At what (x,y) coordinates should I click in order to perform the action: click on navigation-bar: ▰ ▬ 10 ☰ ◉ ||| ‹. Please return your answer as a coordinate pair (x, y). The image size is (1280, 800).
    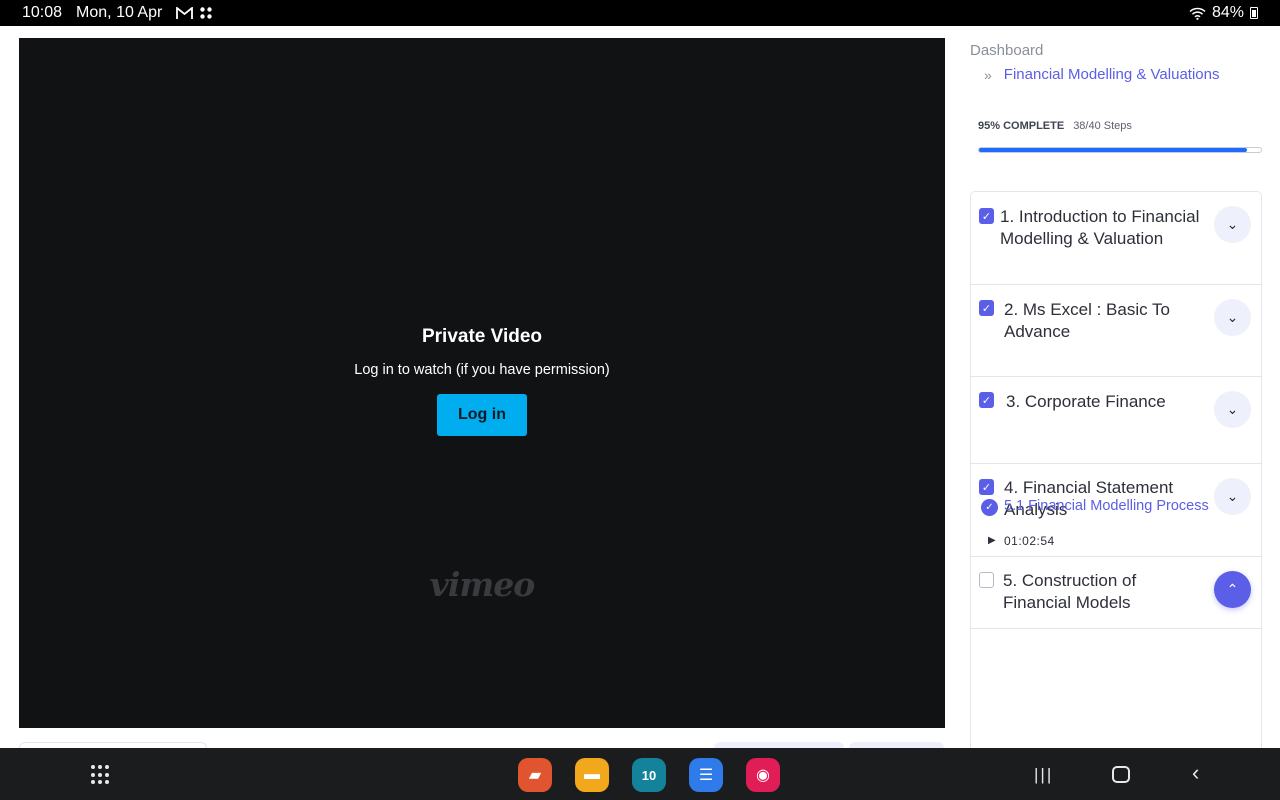
    Looking at the image, I should click on (640, 774).